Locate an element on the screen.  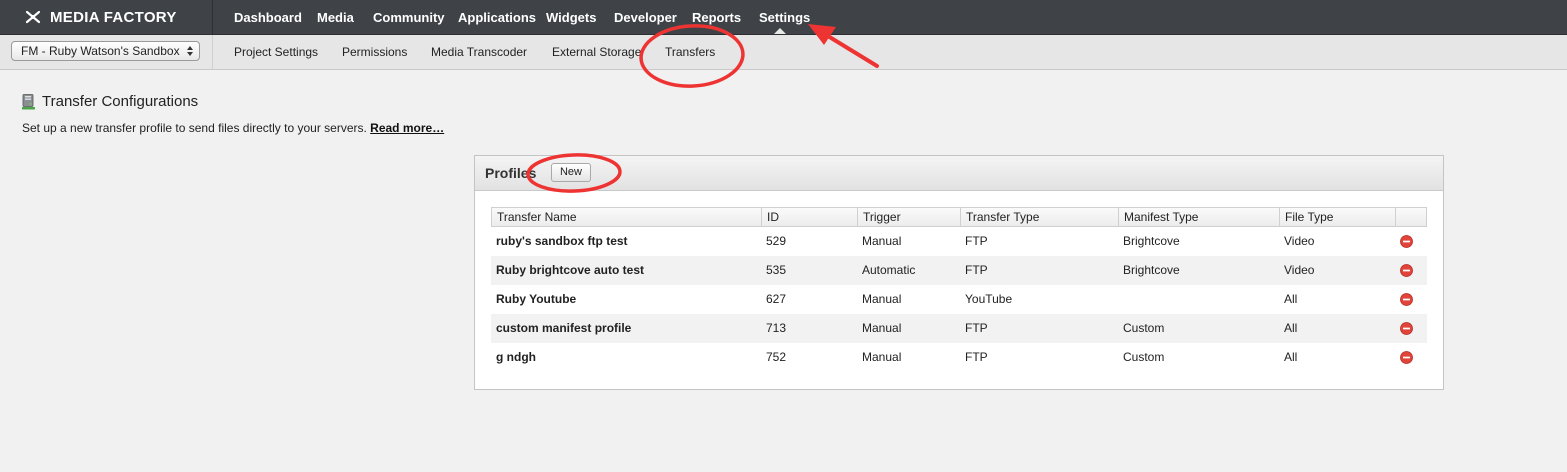
nav-community: Community is located at coordinates (409, 17).